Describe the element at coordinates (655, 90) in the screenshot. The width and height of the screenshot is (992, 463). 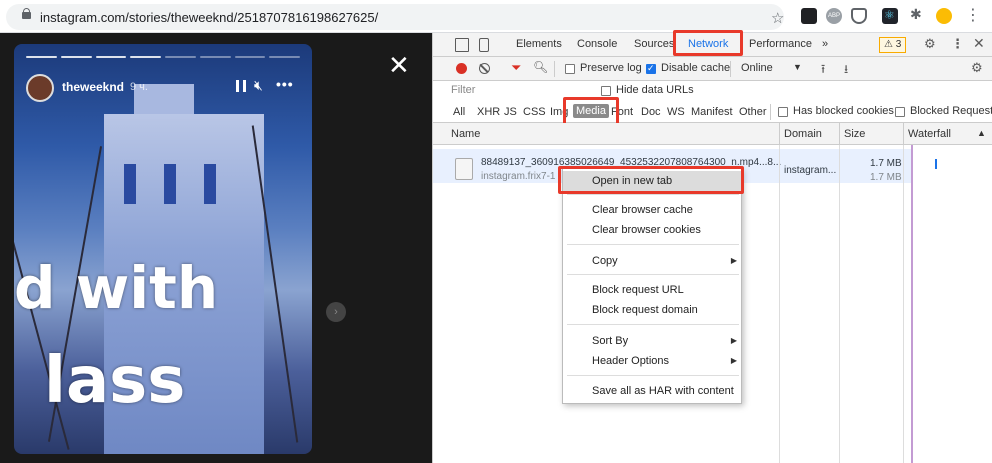
I see `hide-data-urls-label: Hide data URLs` at that location.